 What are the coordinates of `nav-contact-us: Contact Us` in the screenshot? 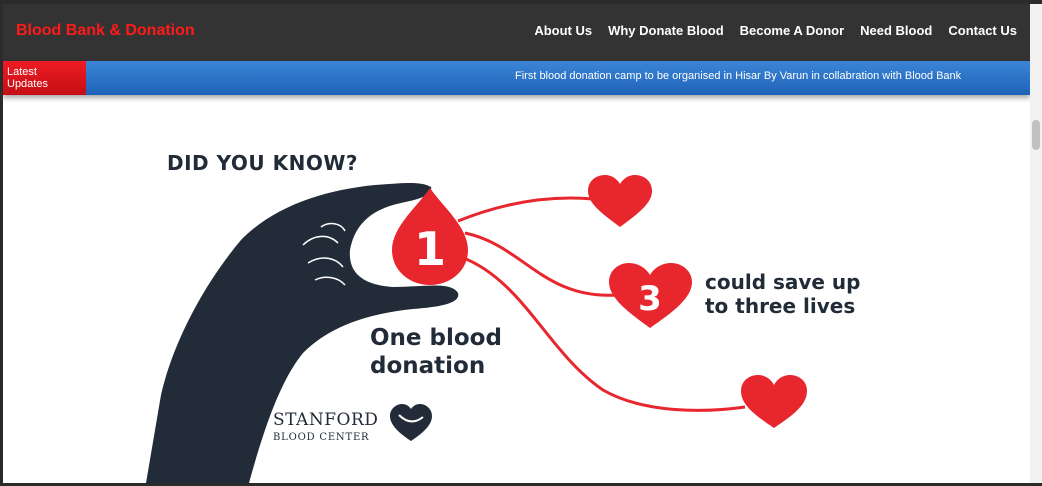 It's located at (982, 30).